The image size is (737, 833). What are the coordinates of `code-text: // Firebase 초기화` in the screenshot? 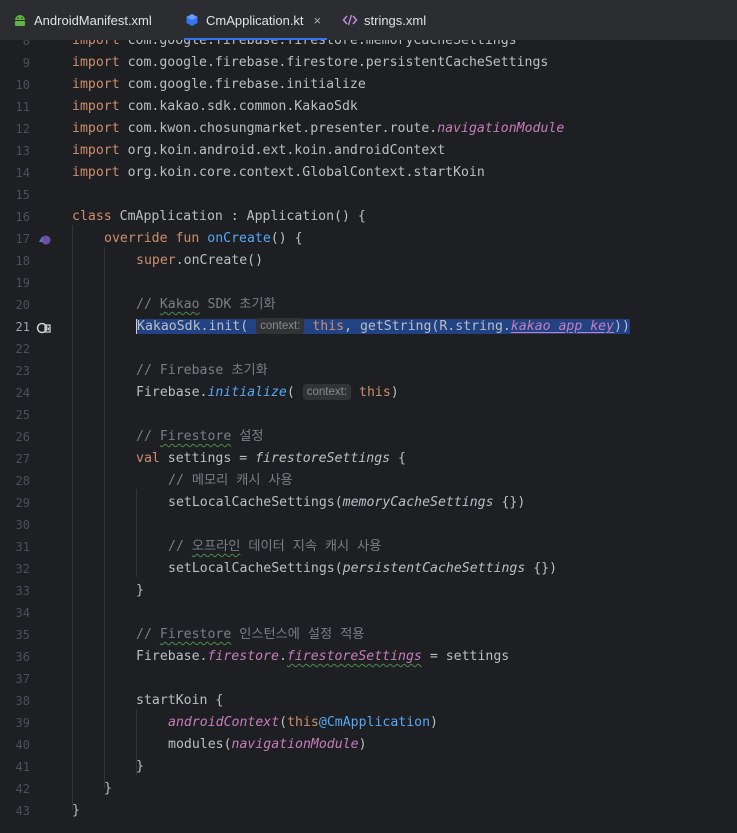 It's located at (202, 371).